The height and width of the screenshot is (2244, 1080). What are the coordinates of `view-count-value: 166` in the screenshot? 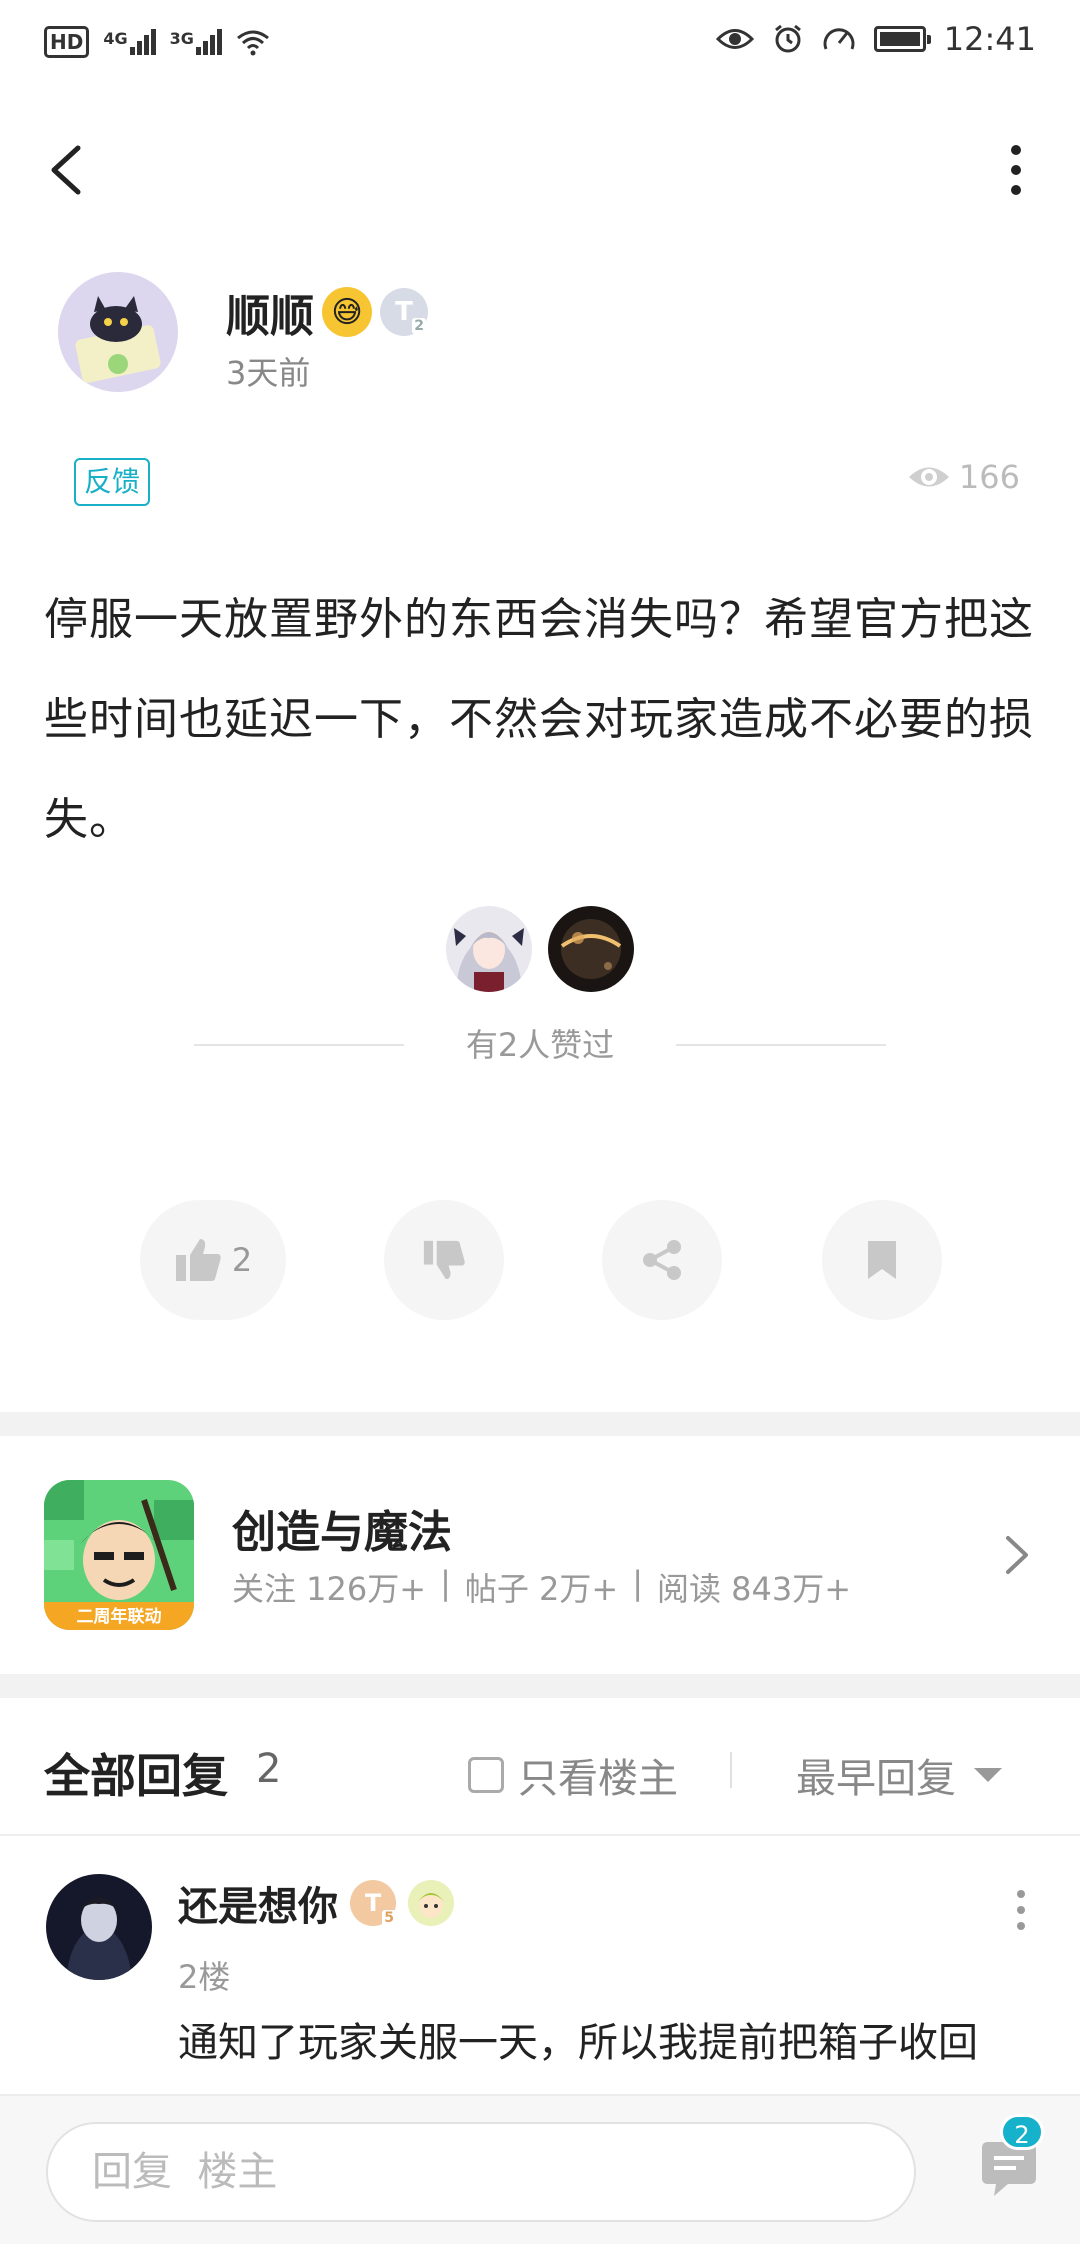 It's located at (989, 477).